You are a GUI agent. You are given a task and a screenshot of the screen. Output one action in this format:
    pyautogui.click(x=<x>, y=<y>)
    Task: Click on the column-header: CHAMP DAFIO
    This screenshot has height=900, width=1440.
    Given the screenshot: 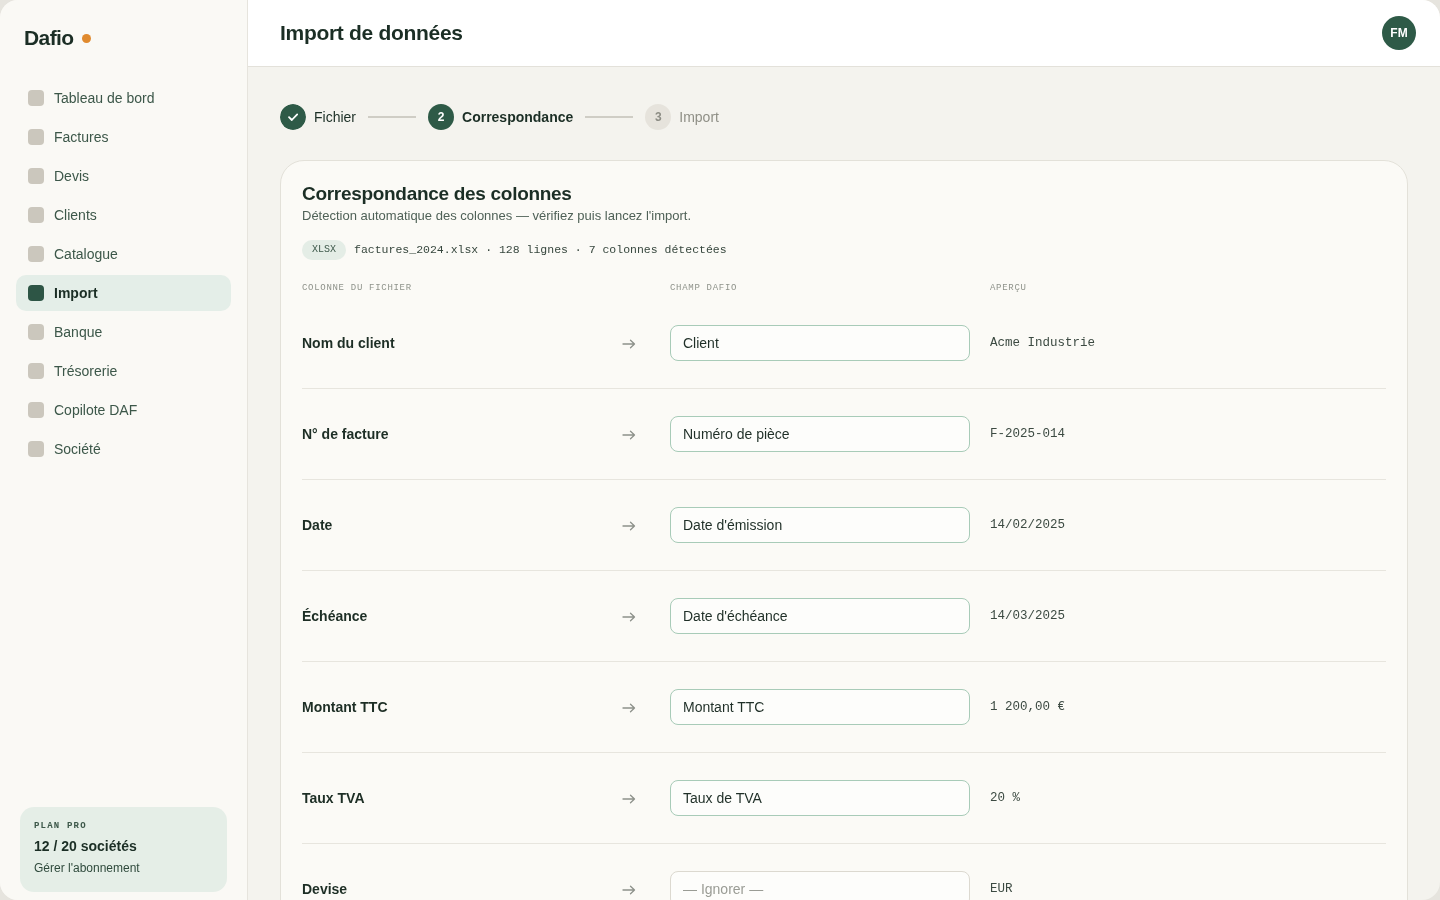 What is the action you would take?
    pyautogui.click(x=704, y=288)
    